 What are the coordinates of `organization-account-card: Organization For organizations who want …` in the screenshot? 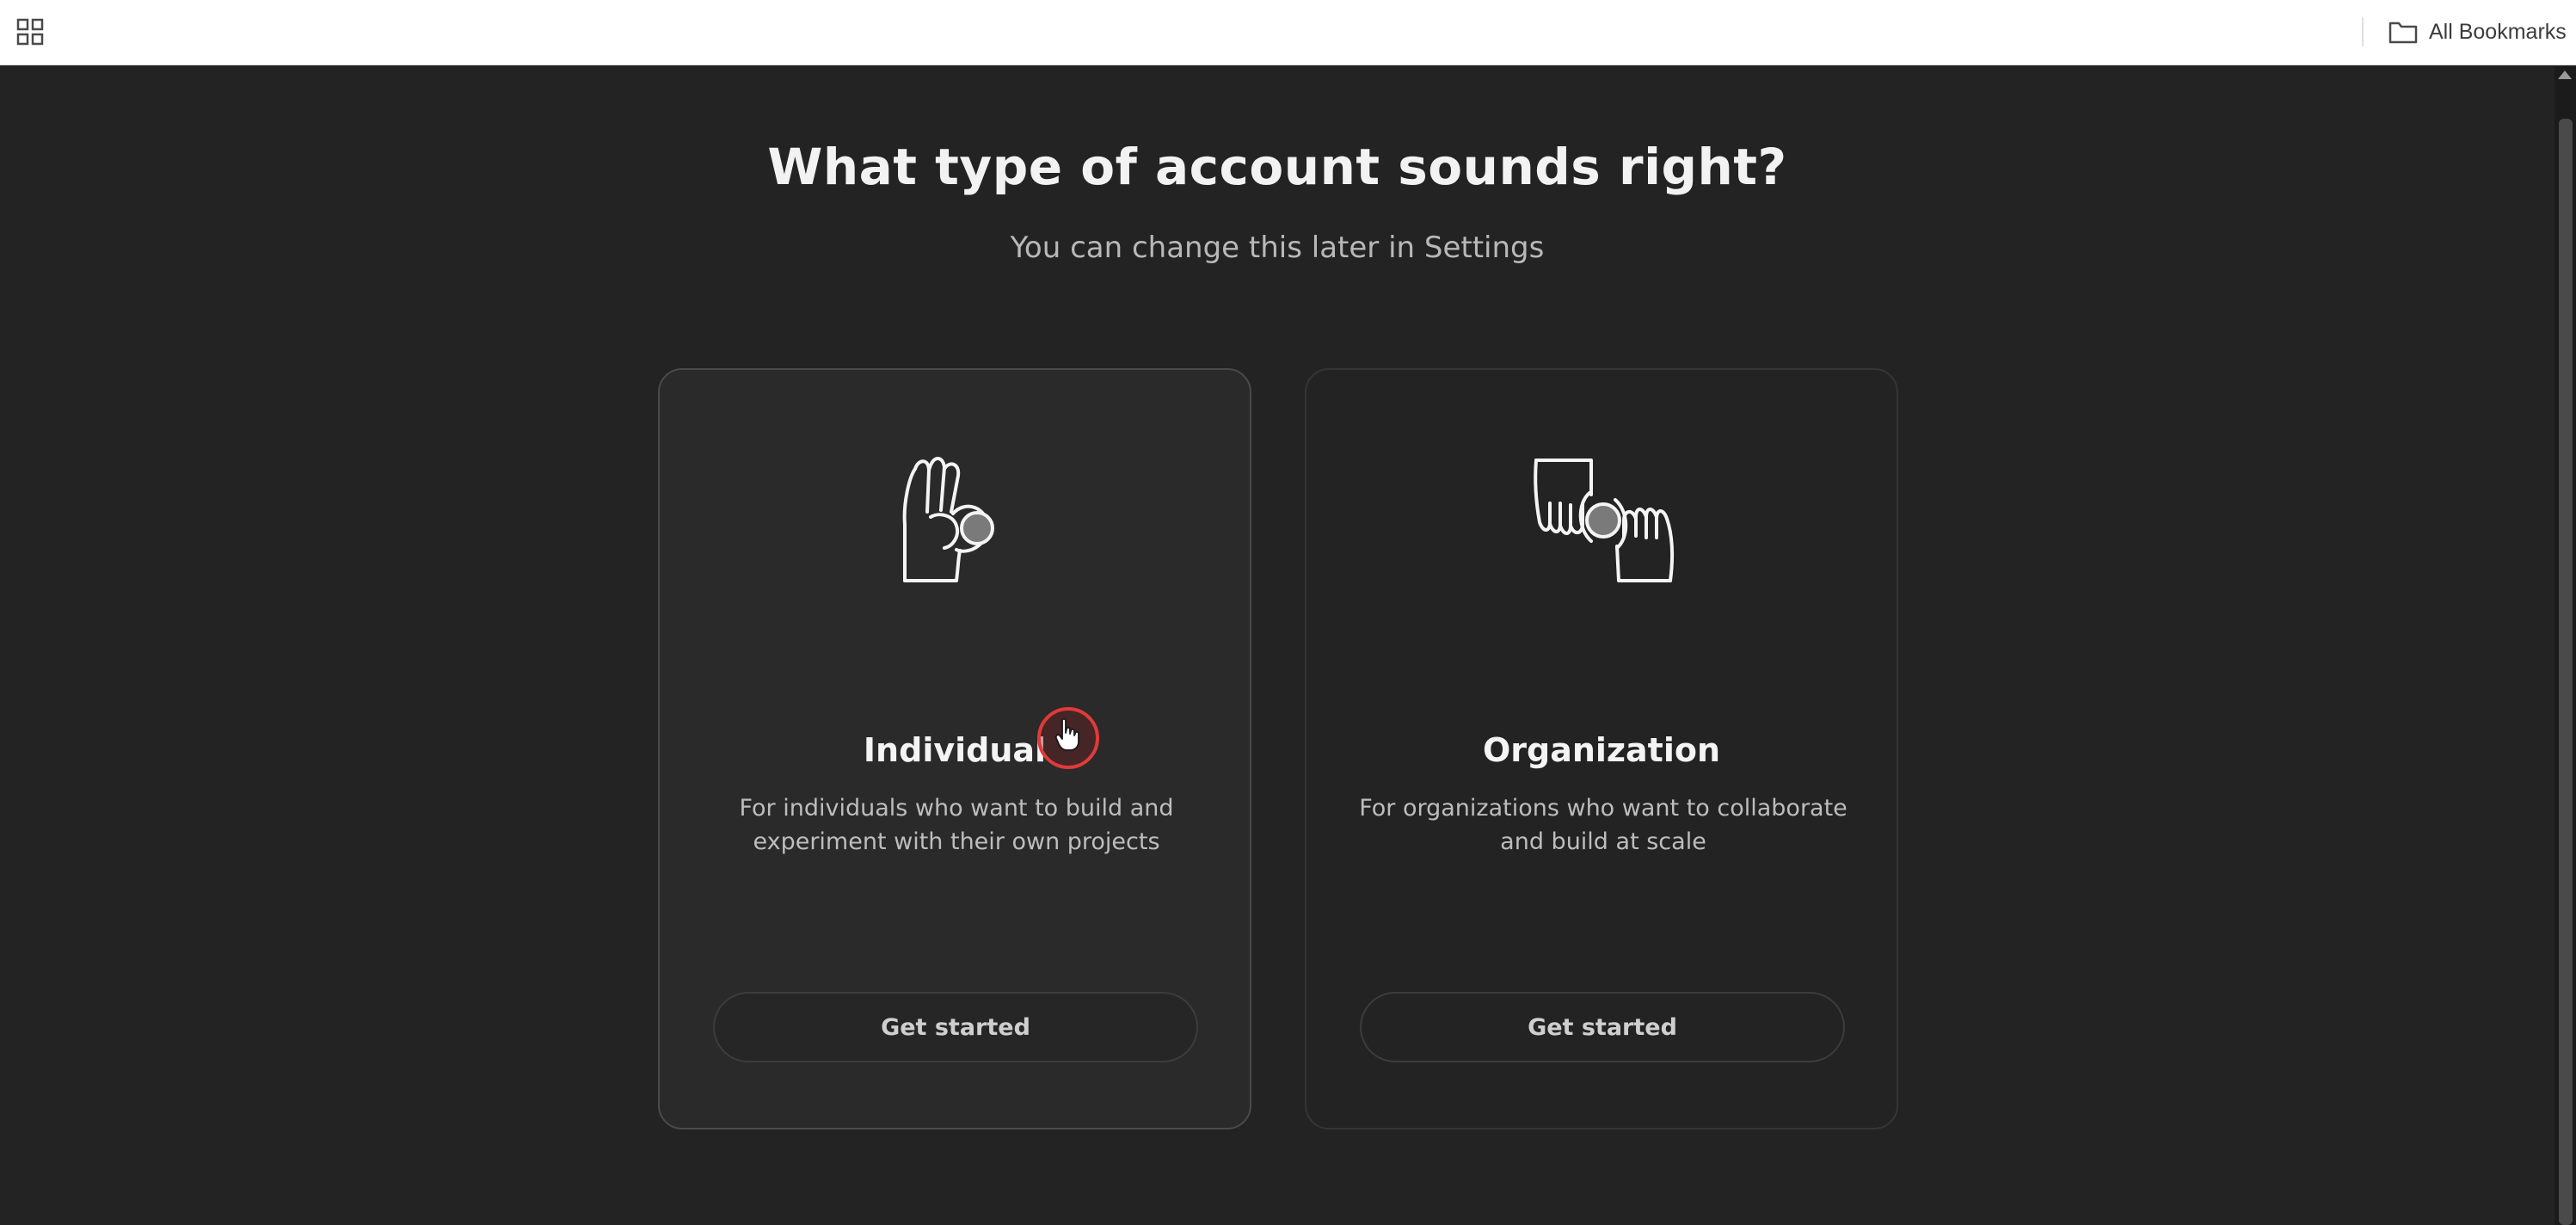 It's located at (1601, 749).